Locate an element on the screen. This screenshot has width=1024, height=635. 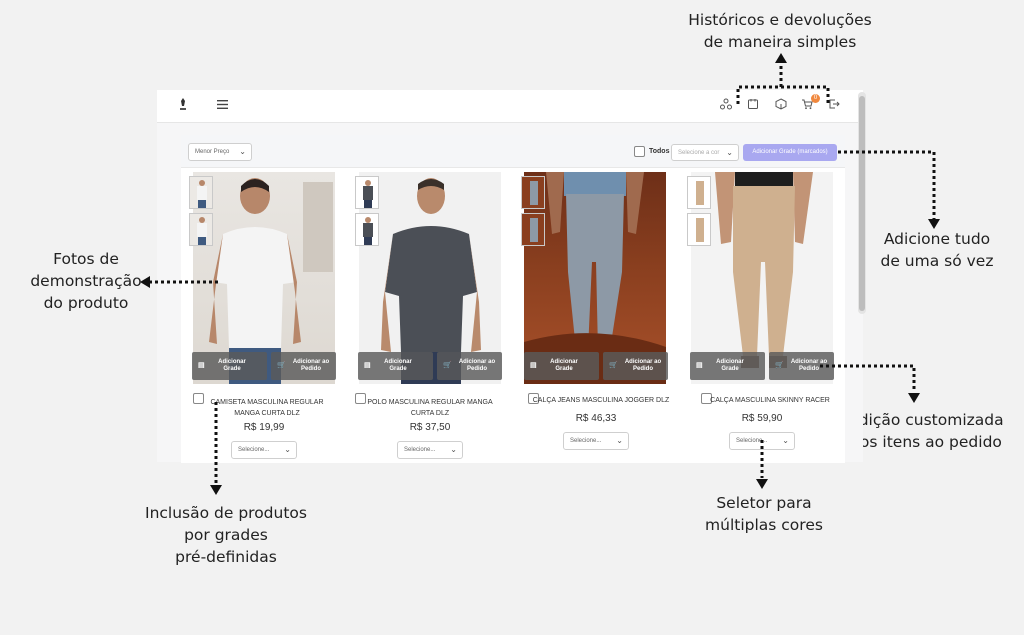
annotation-line: dos itens ao pedido is located at coordinates (926, 442).